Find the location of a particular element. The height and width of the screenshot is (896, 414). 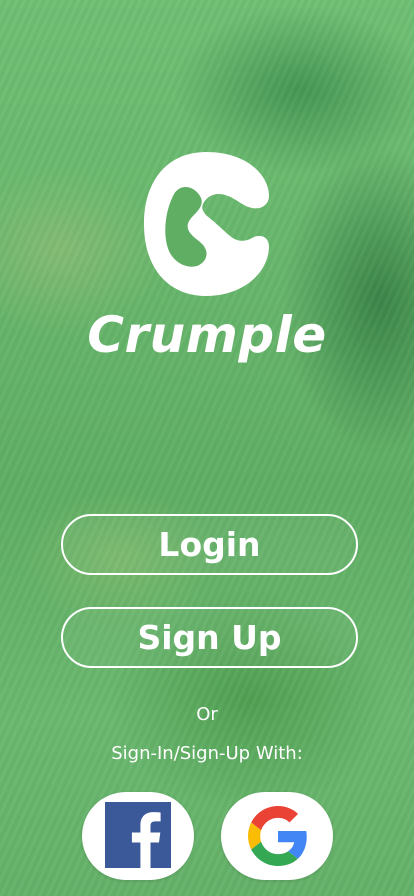

facebook-signin-button is located at coordinates (138, 836).